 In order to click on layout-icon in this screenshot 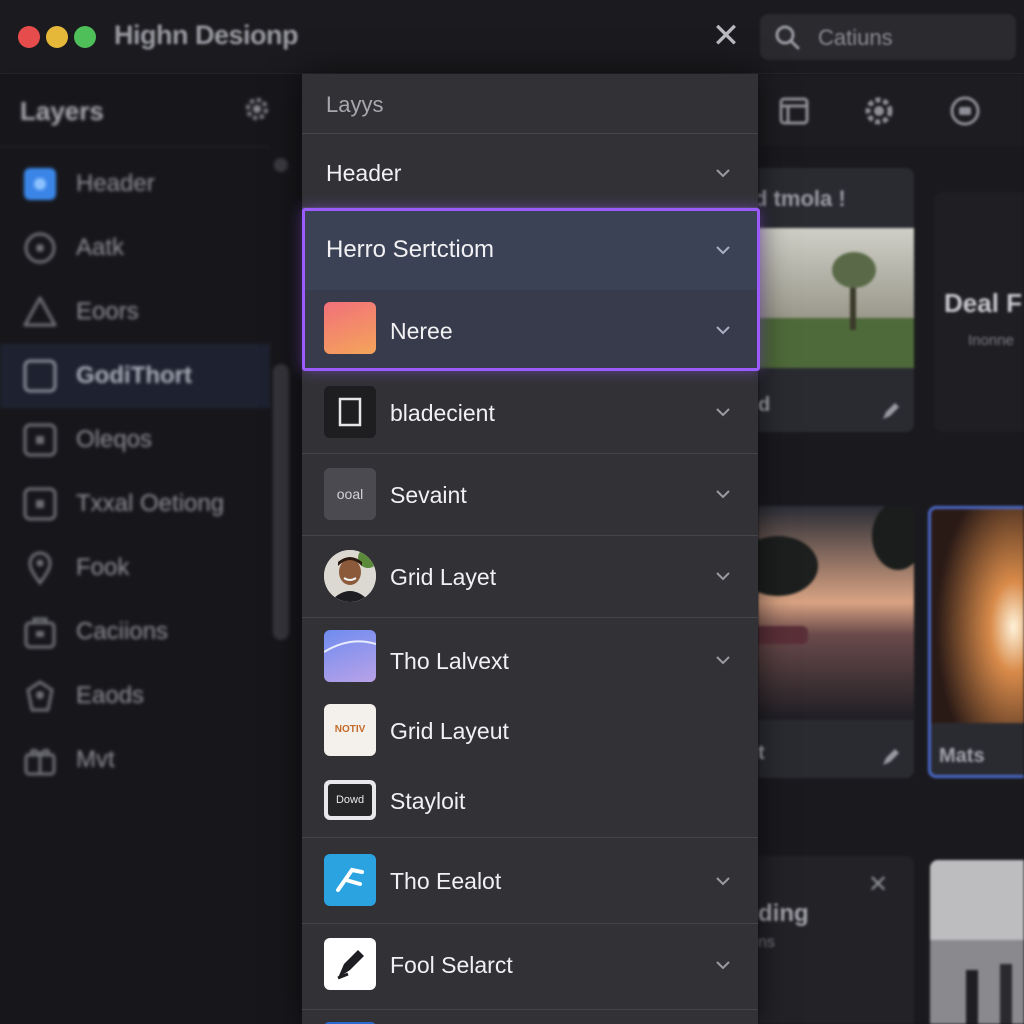, I will do `click(795, 111)`.